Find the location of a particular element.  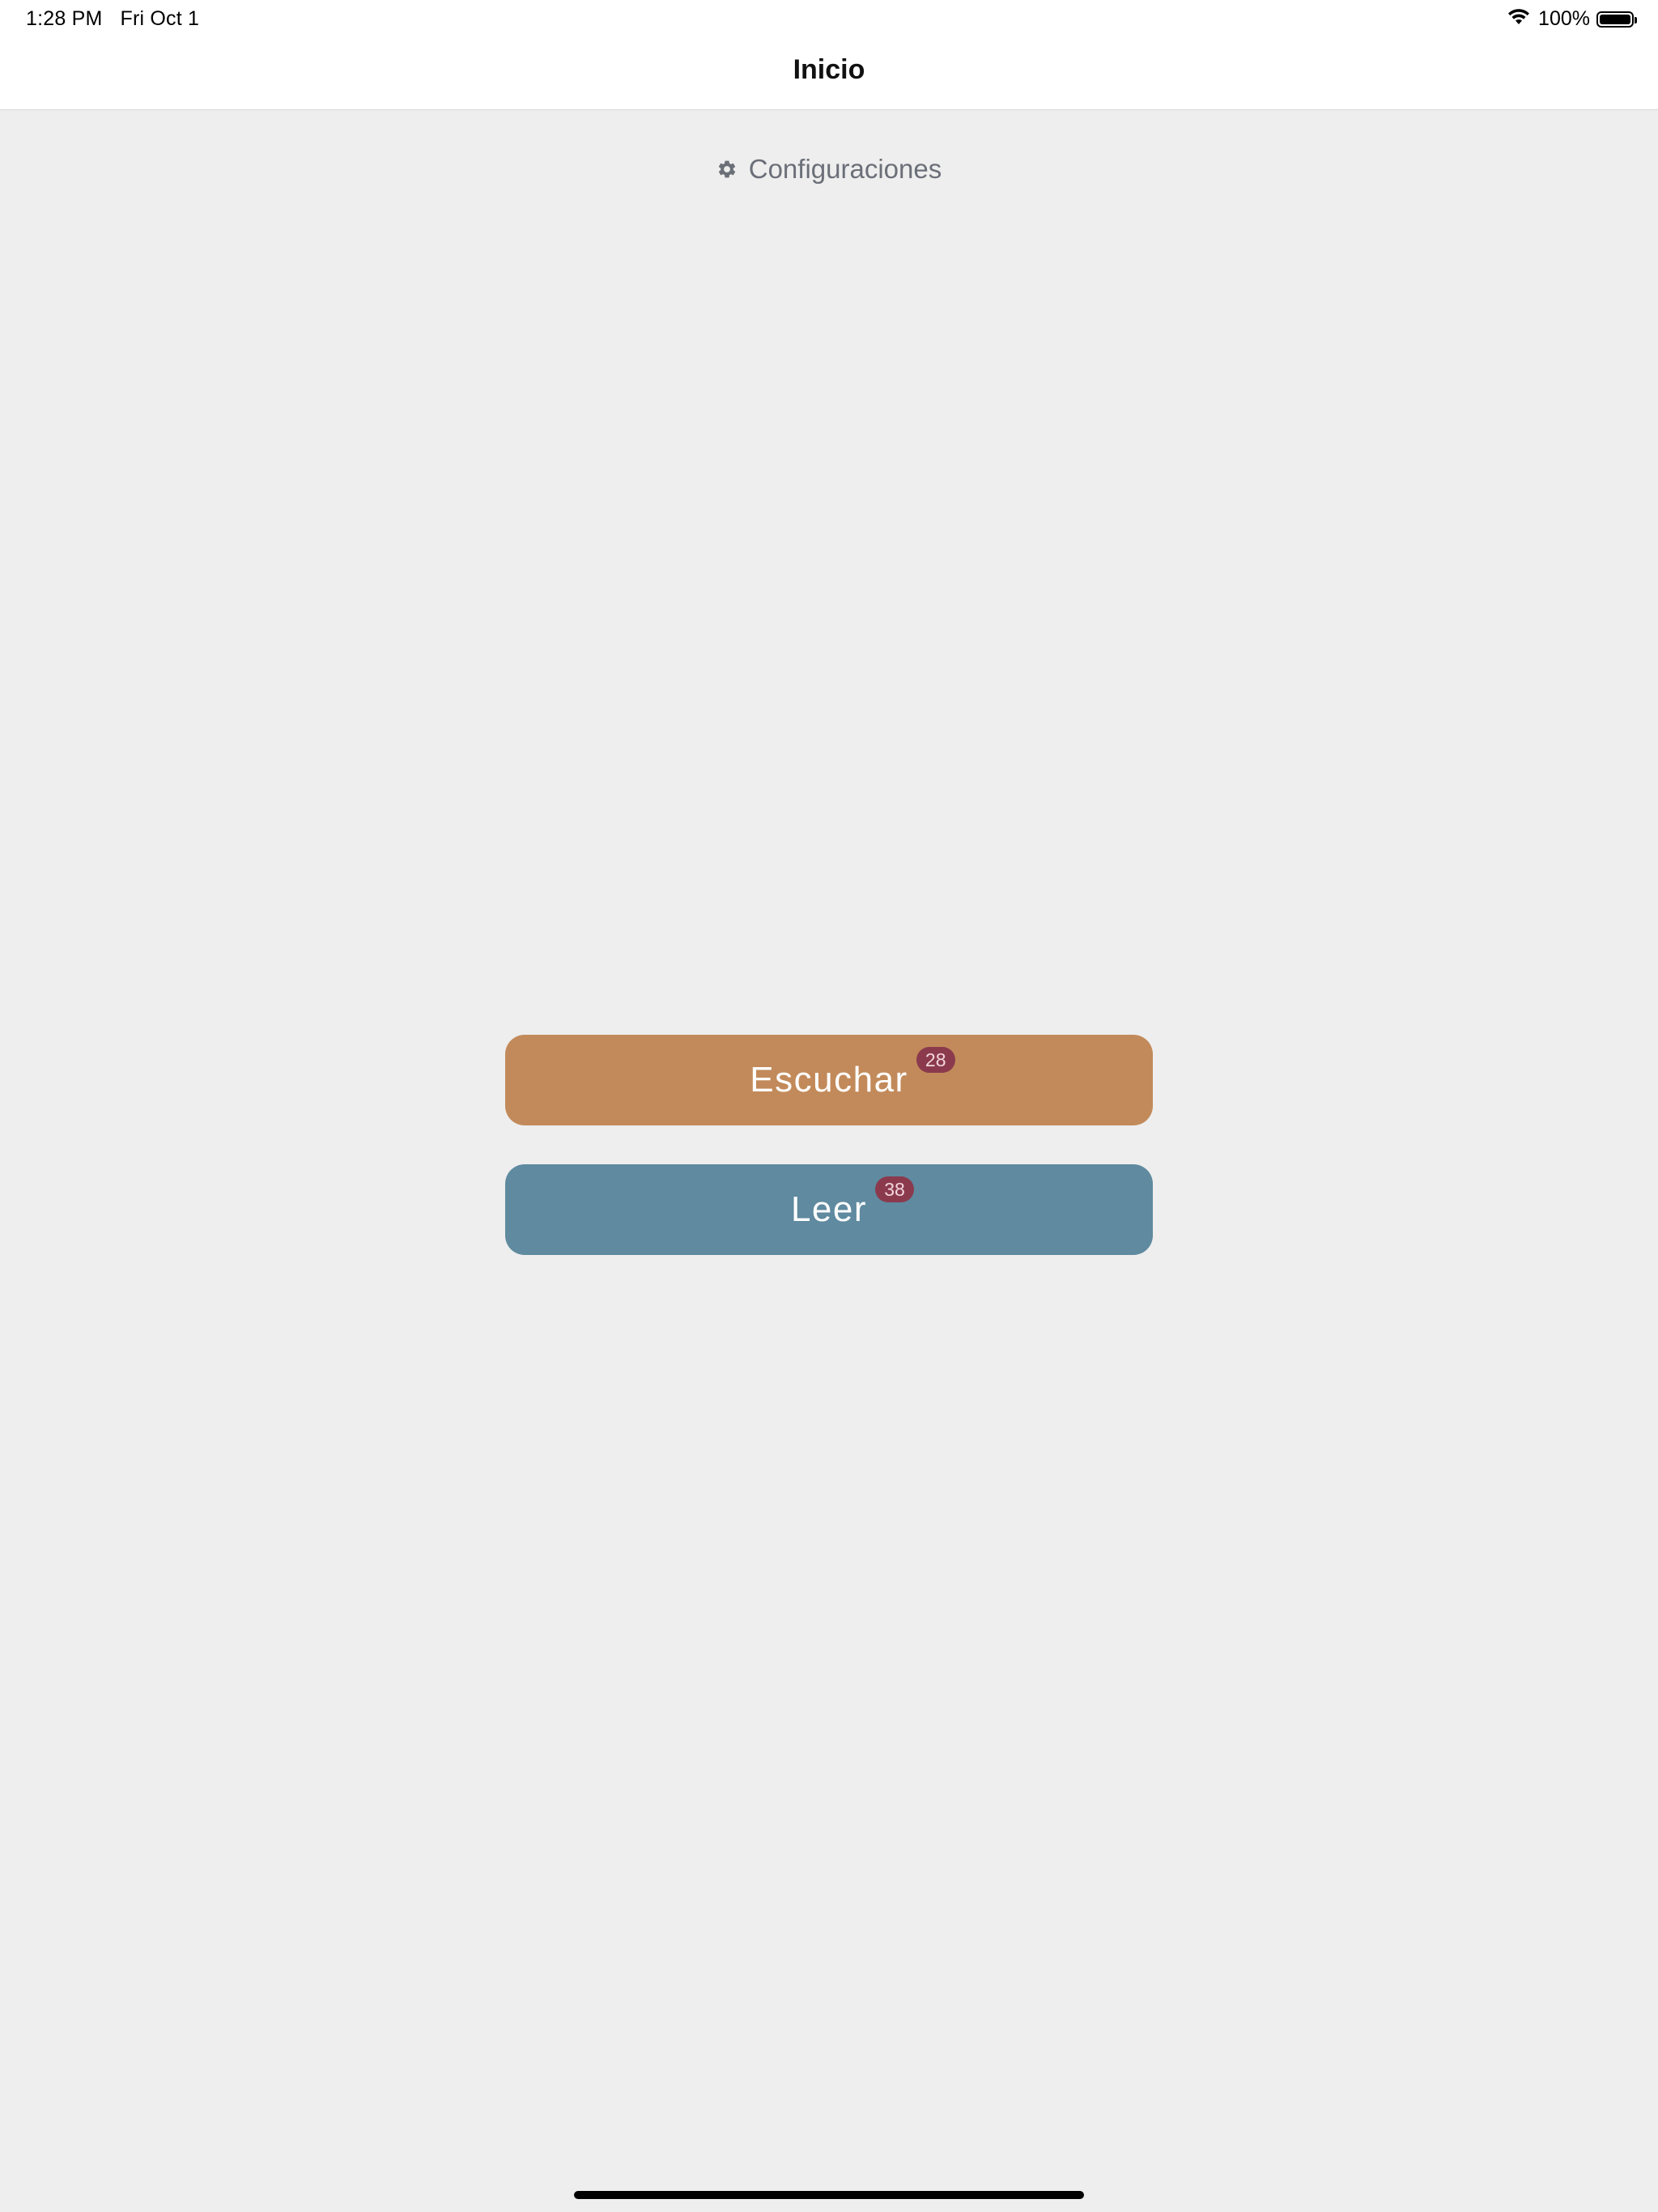

status-right: 100% is located at coordinates (1571, 19).